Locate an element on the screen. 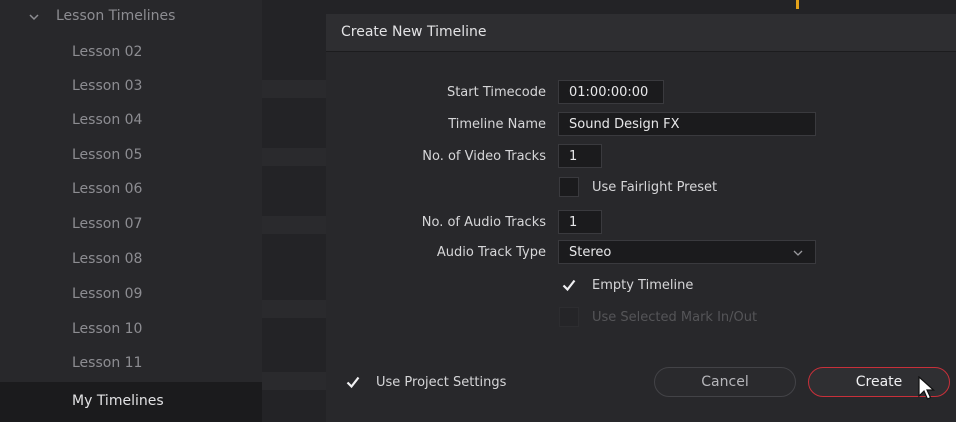  start-timecode-input: 01:00:00:00 is located at coordinates (611, 92).